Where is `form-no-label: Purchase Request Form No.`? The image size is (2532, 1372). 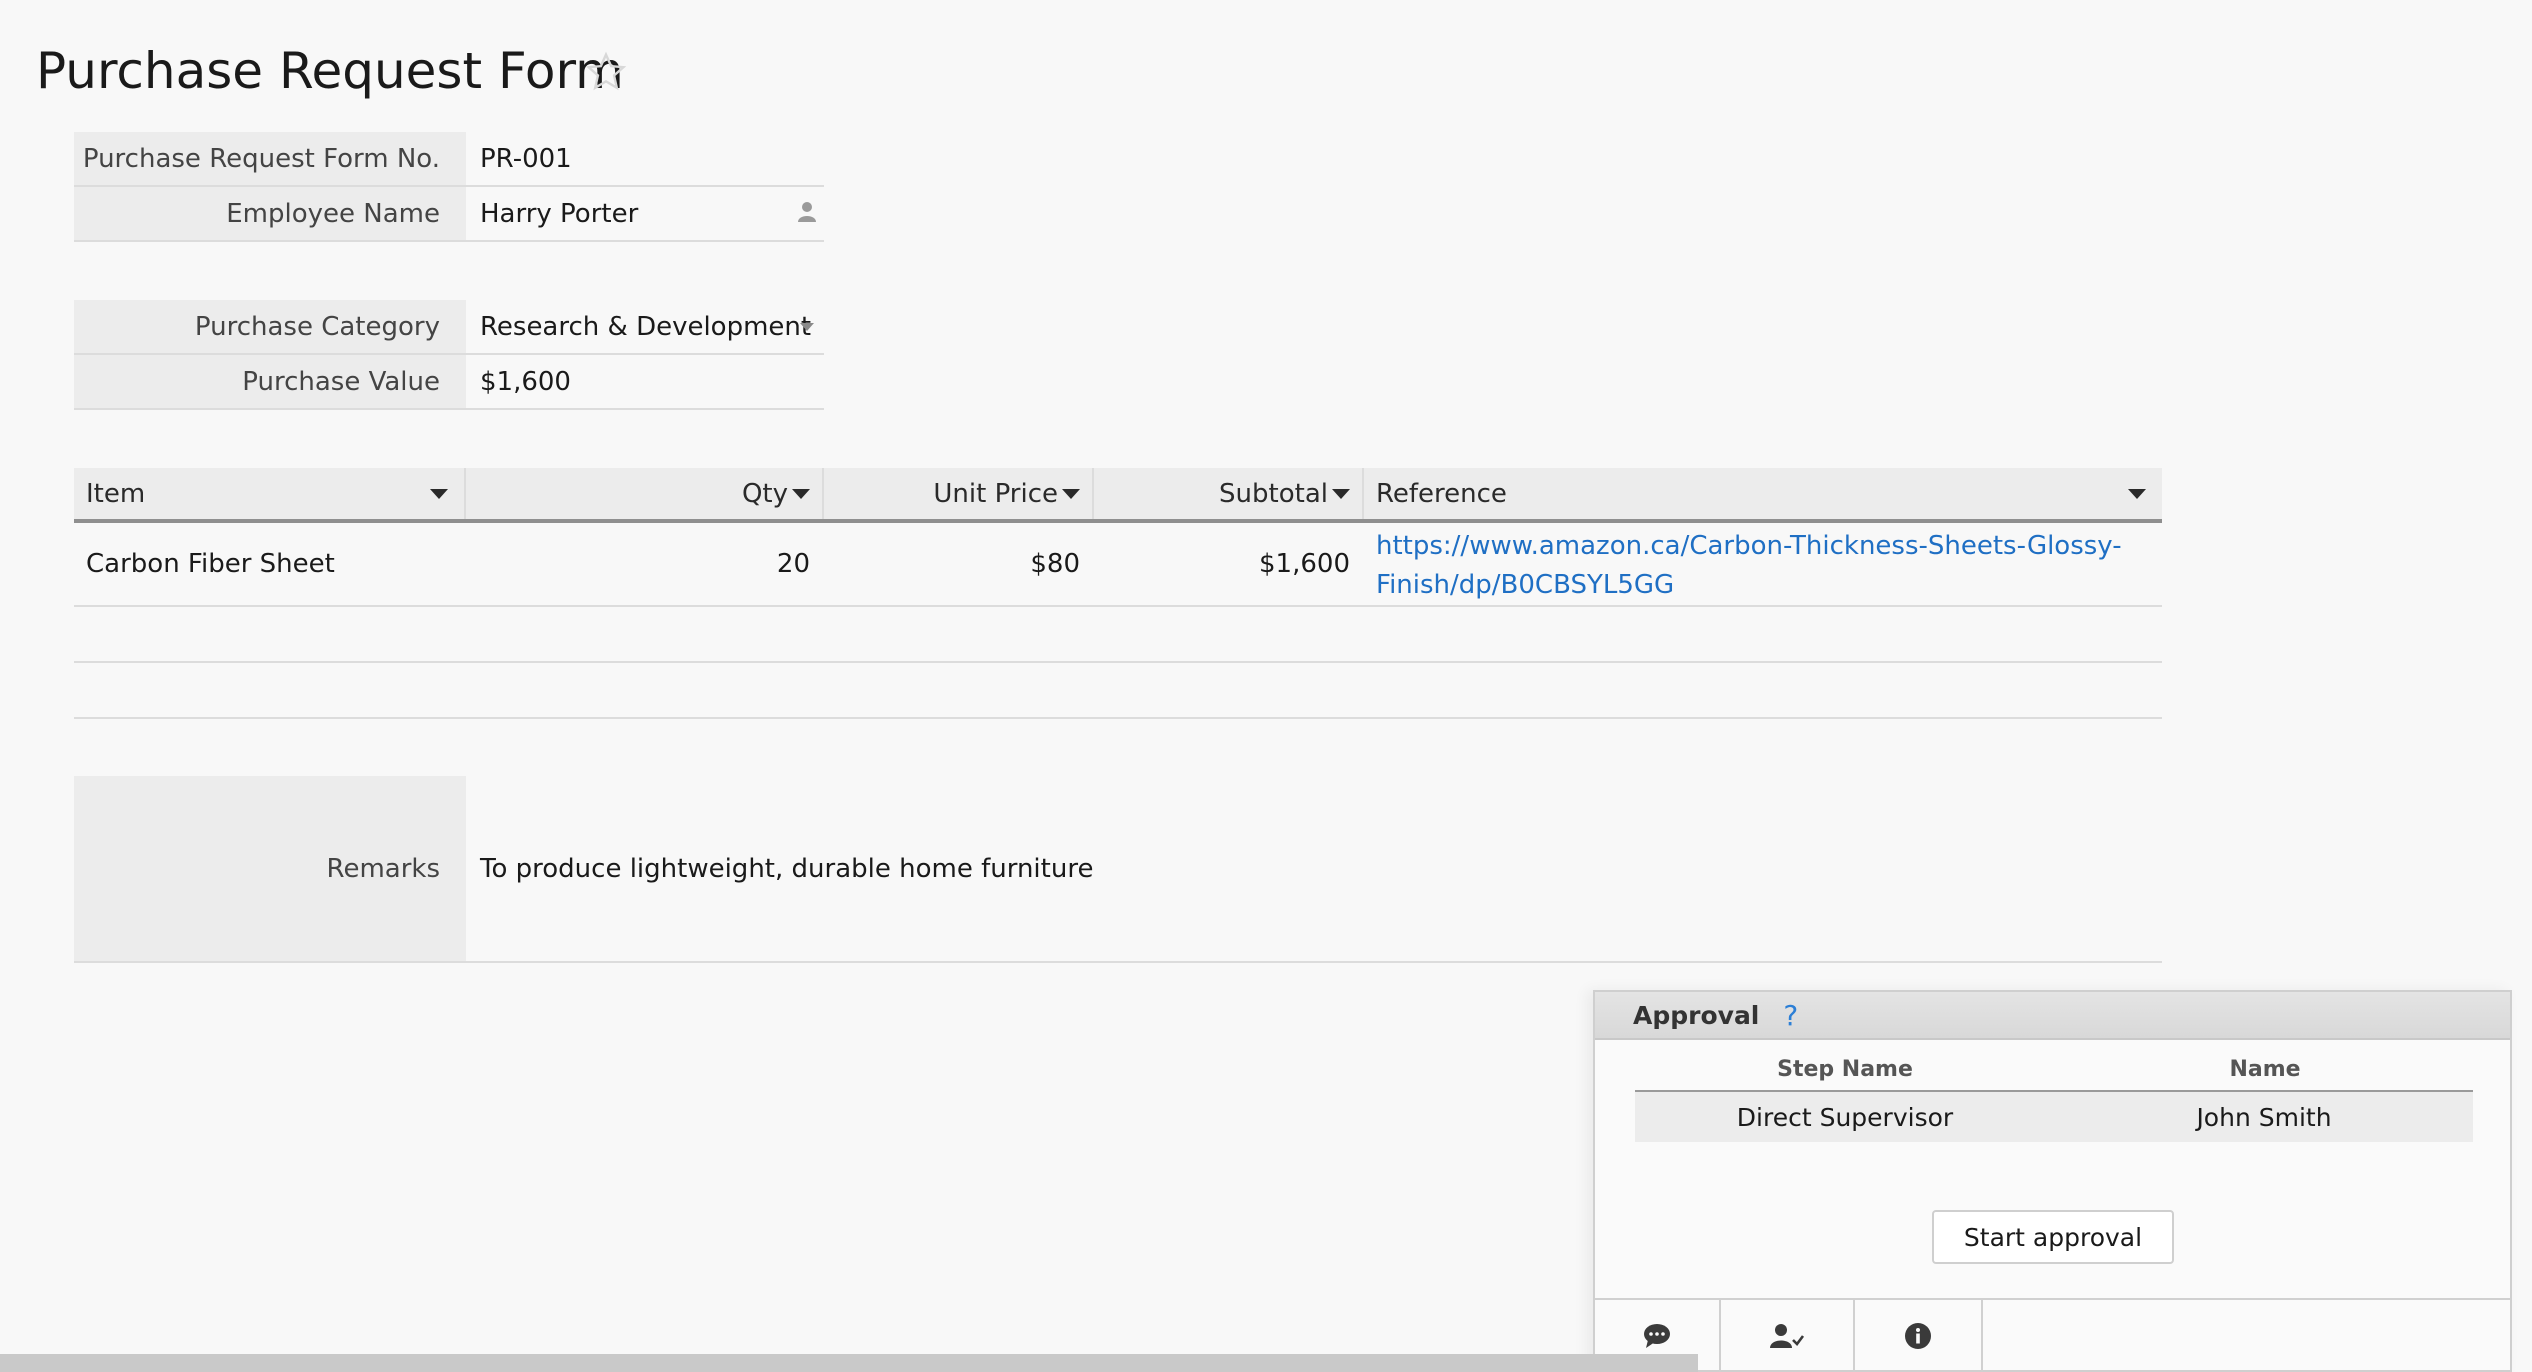 form-no-label: Purchase Request Form No. is located at coordinates (270, 159).